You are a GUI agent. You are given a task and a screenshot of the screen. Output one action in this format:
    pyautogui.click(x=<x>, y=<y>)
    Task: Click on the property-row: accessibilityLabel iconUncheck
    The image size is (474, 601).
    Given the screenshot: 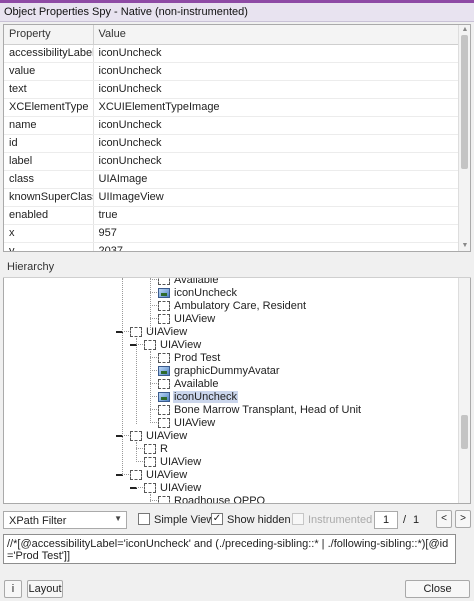 What is the action you would take?
    pyautogui.click(x=232, y=53)
    